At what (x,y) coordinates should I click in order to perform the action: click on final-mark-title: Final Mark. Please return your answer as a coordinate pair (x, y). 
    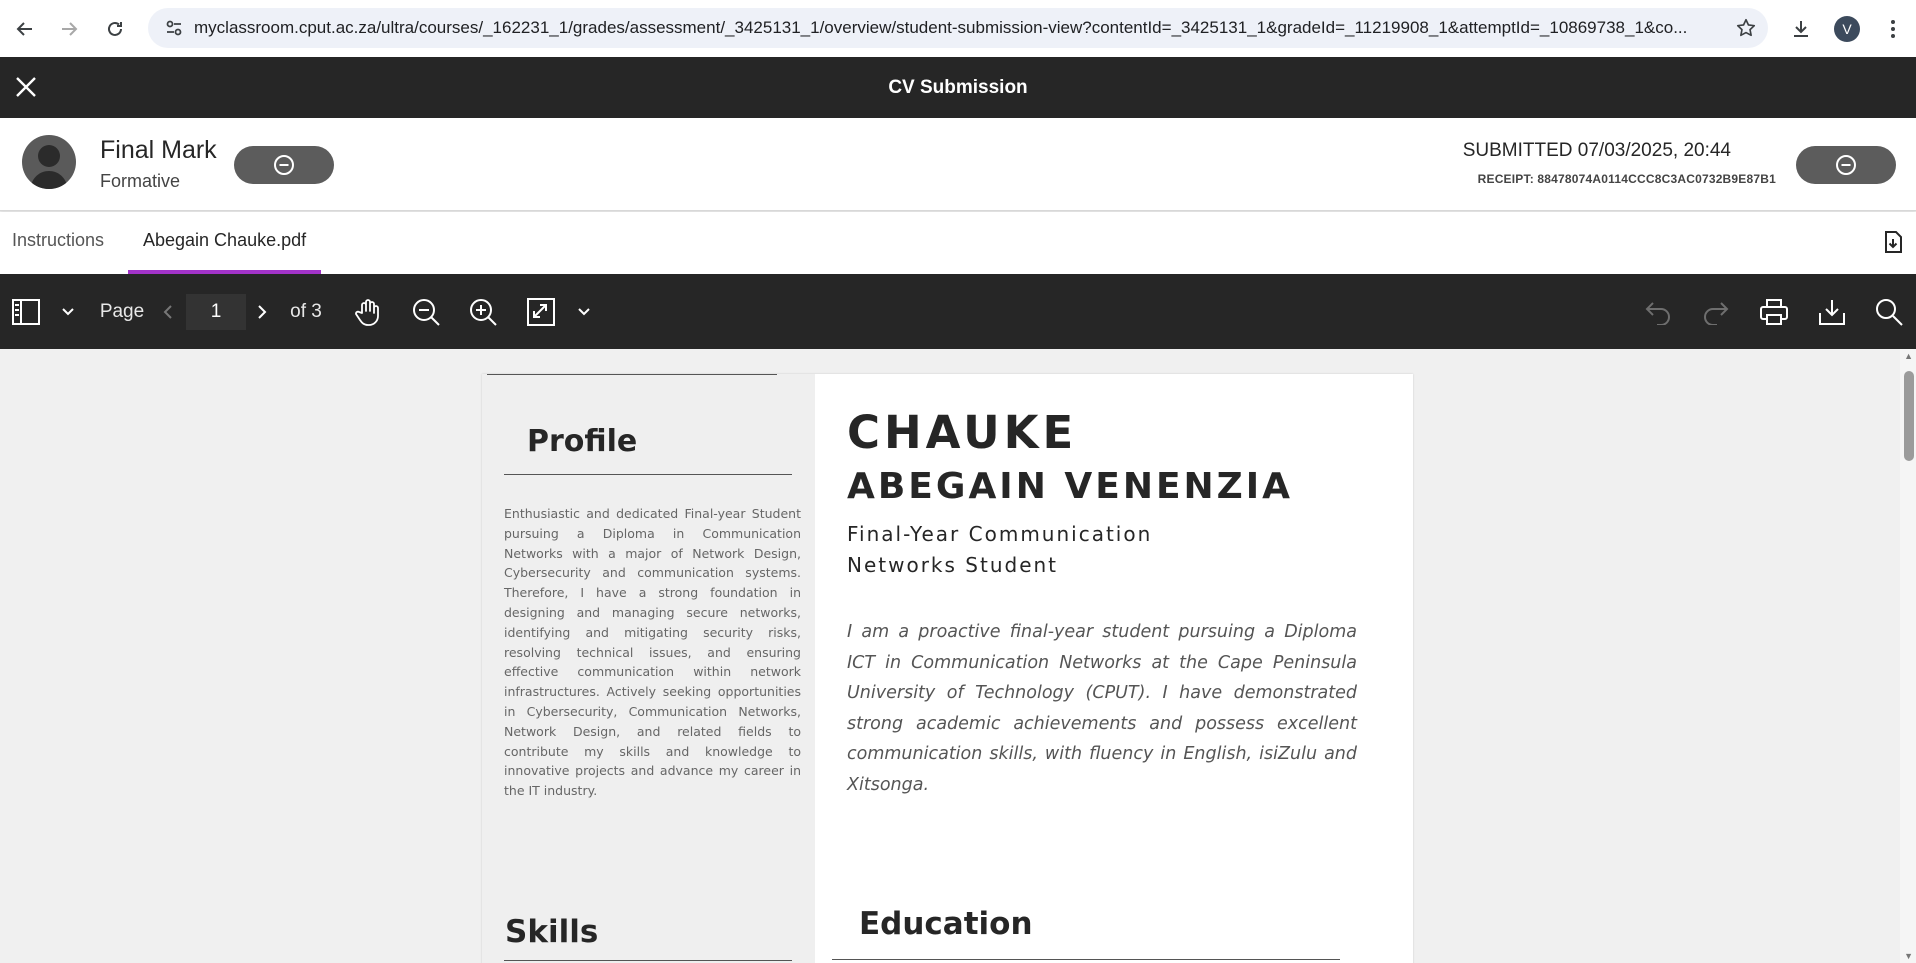
    Looking at the image, I should click on (158, 150).